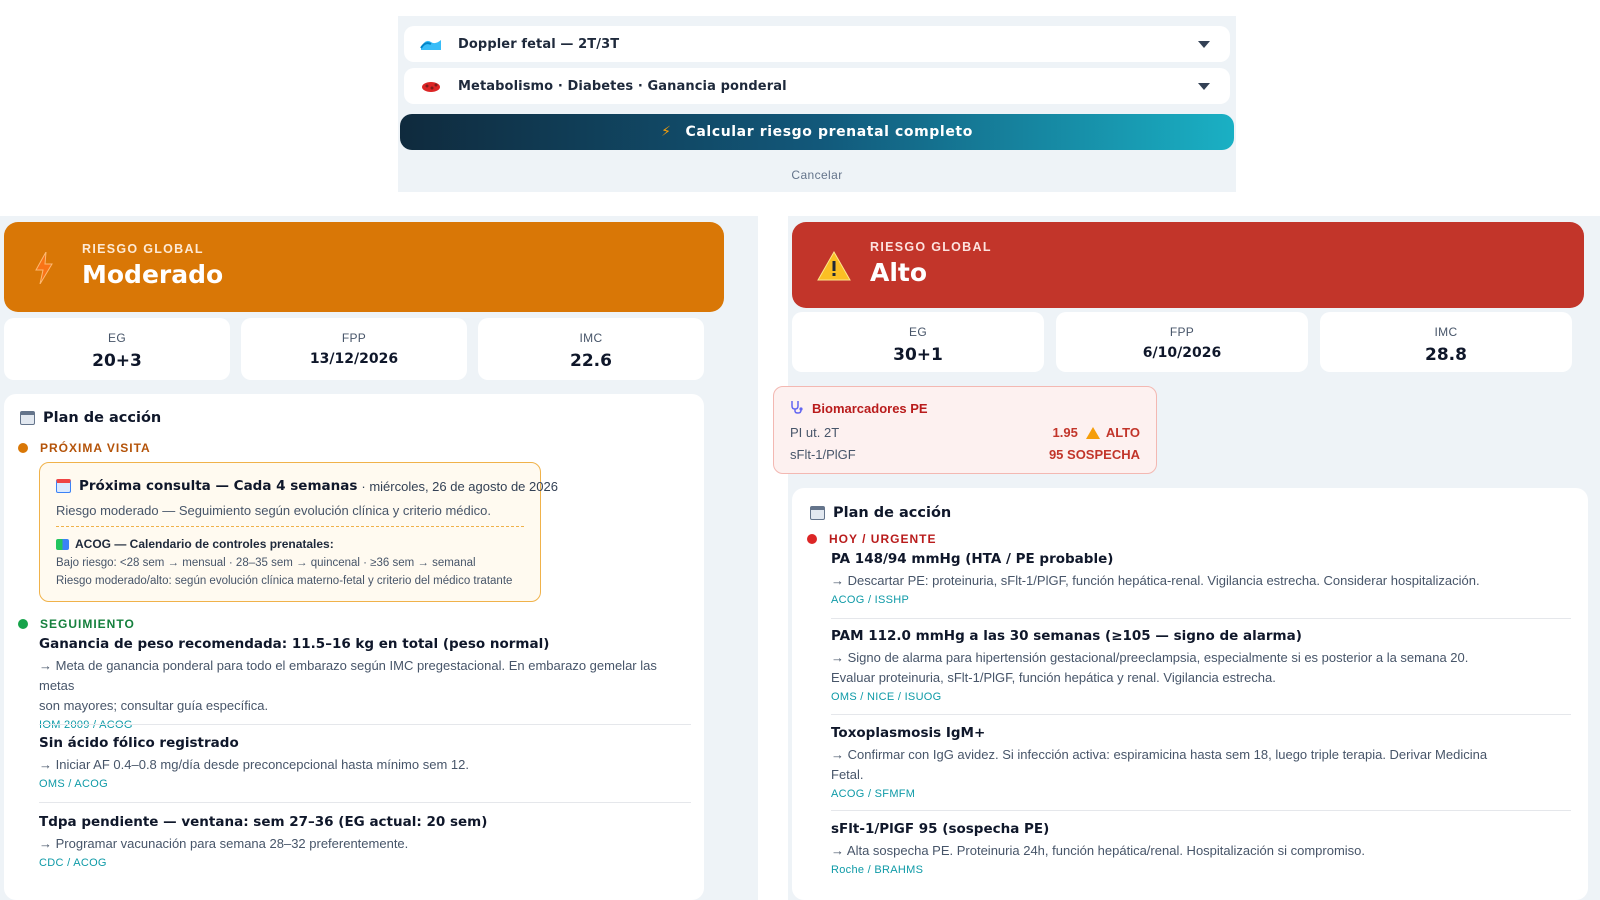 This screenshot has width=1600, height=900. Describe the element at coordinates (1065, 432) in the screenshot. I see `biomarker-value-text: 1.95` at that location.